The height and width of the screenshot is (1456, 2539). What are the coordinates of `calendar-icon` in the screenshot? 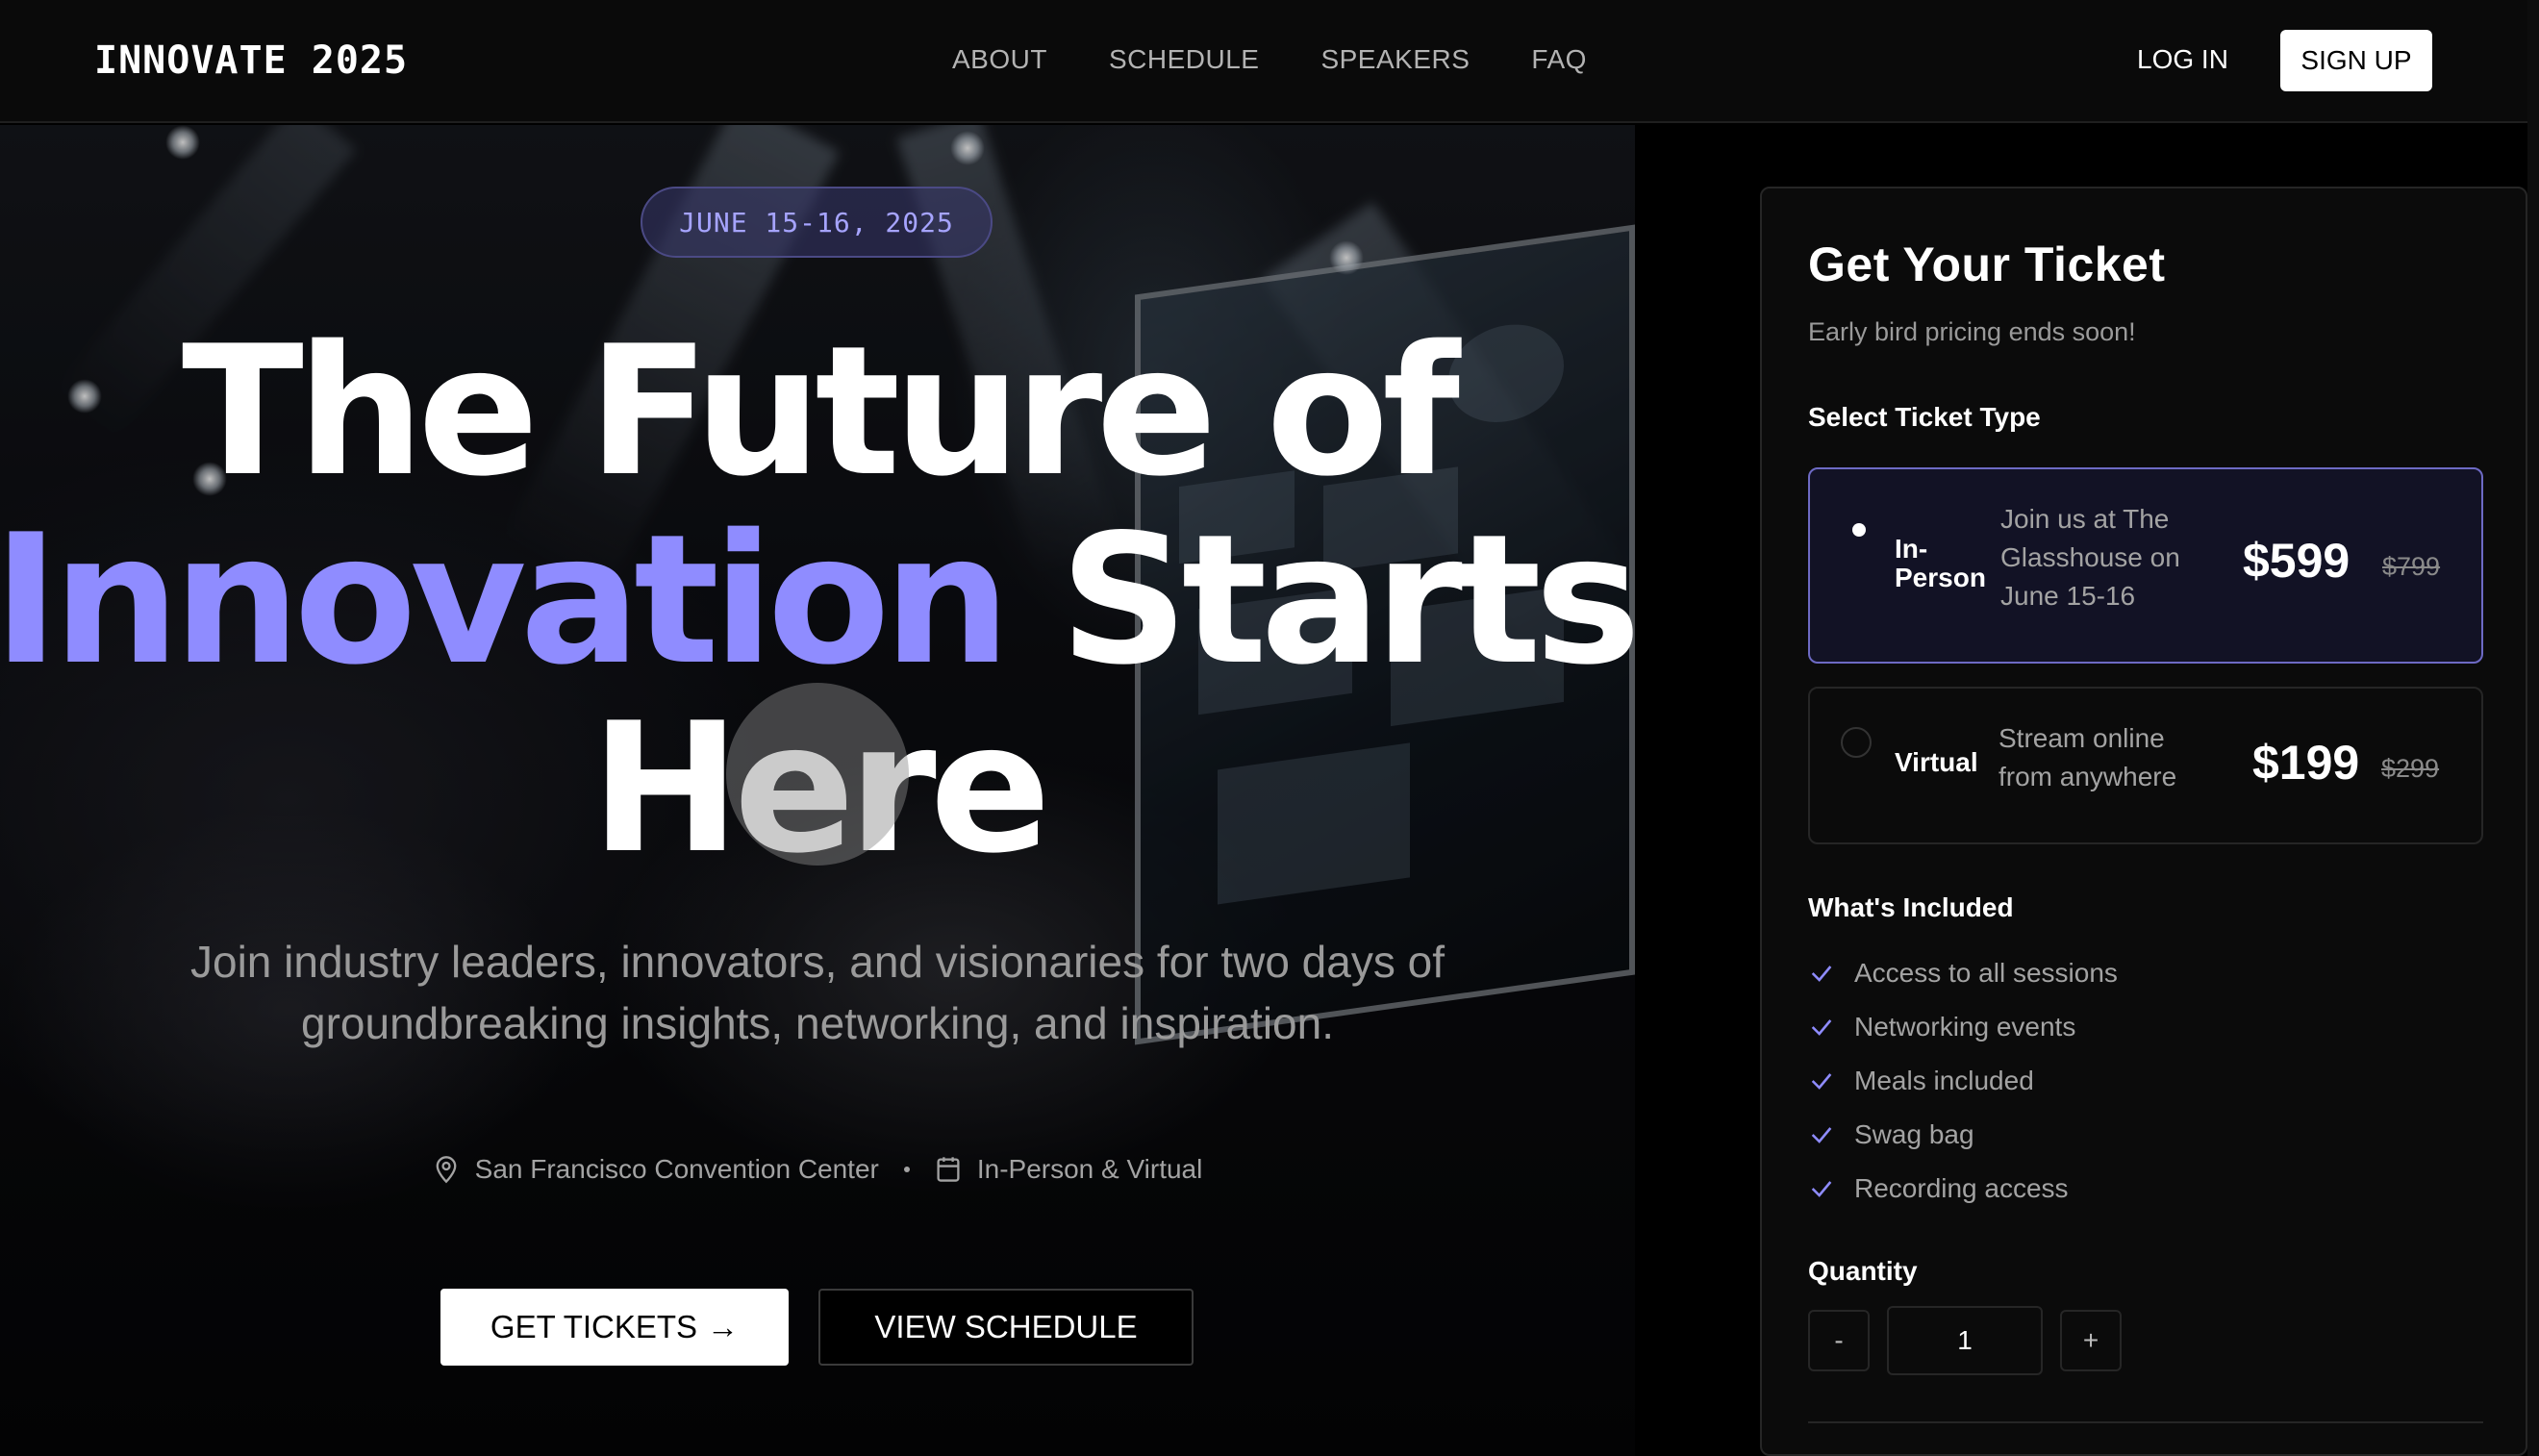 It's located at (948, 1169).